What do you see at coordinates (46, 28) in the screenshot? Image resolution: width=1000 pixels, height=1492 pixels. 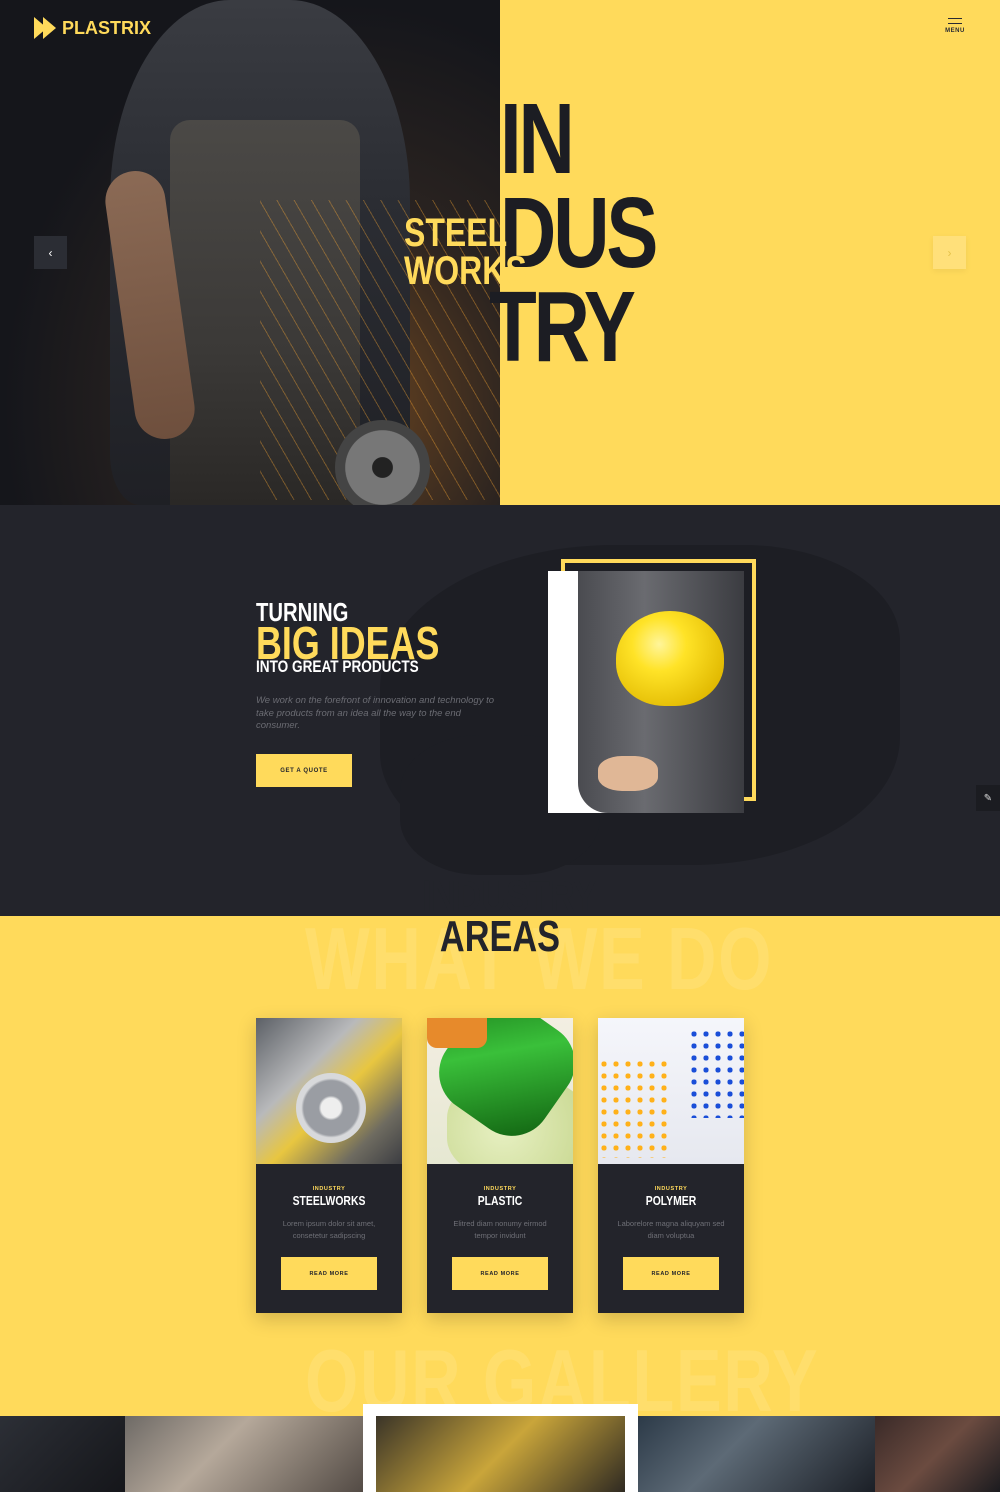 I see `logo-chevron-icon` at bounding box center [46, 28].